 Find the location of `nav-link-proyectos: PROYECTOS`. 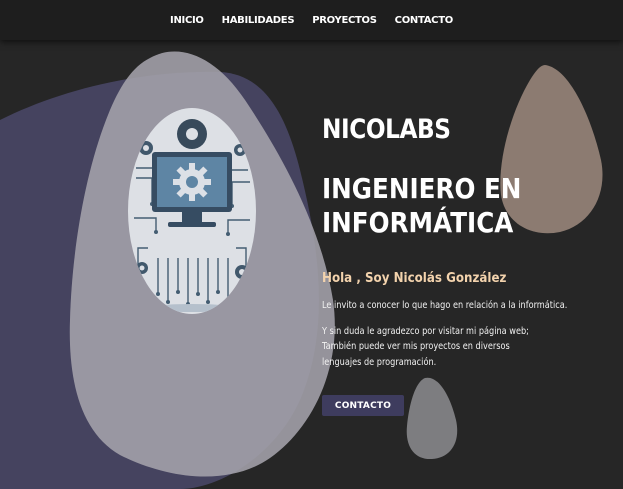

nav-link-proyectos: PROYECTOS is located at coordinates (344, 20).